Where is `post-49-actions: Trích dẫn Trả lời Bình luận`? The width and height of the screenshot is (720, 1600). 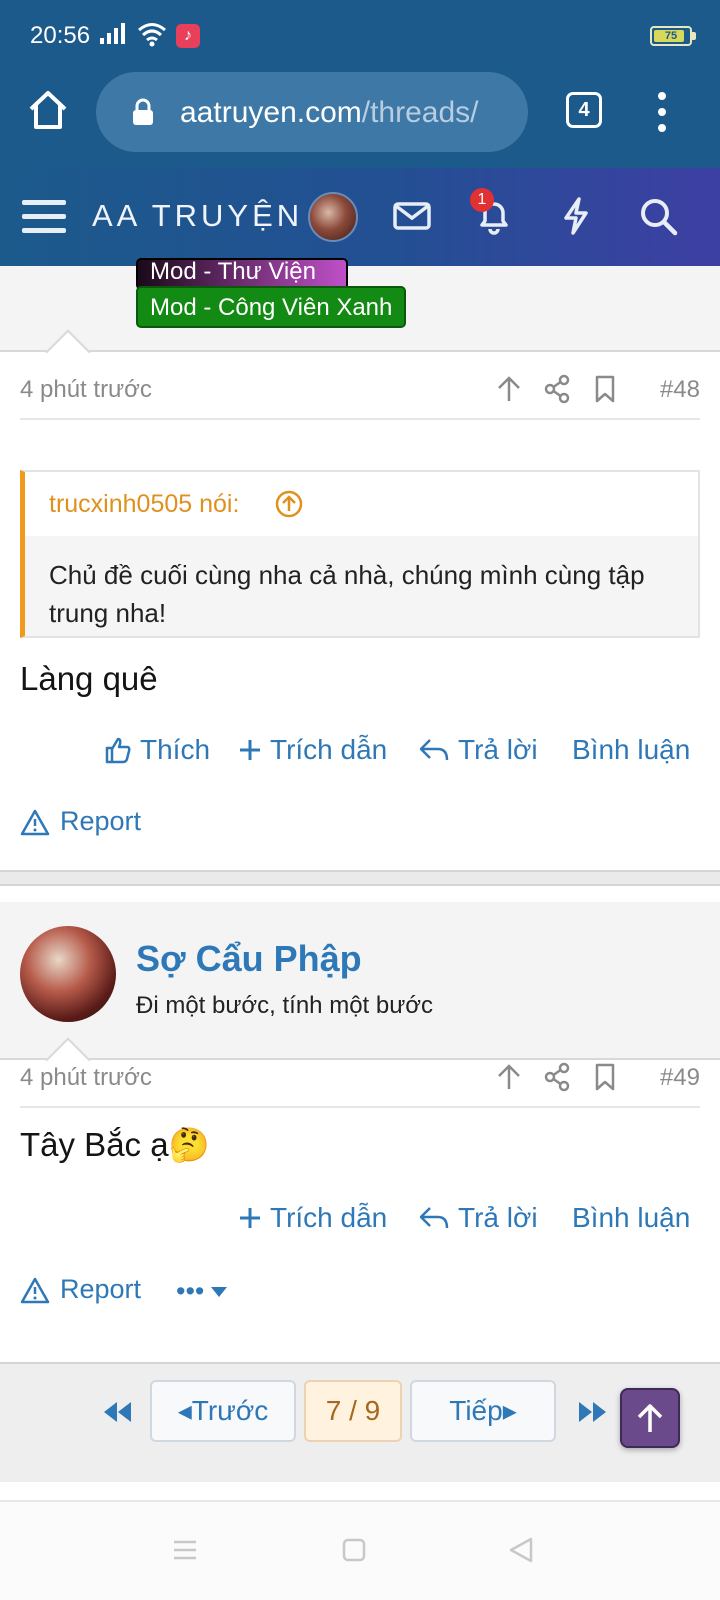 post-49-actions: Trích dẫn Trả lời Bình luận is located at coordinates (360, 1227).